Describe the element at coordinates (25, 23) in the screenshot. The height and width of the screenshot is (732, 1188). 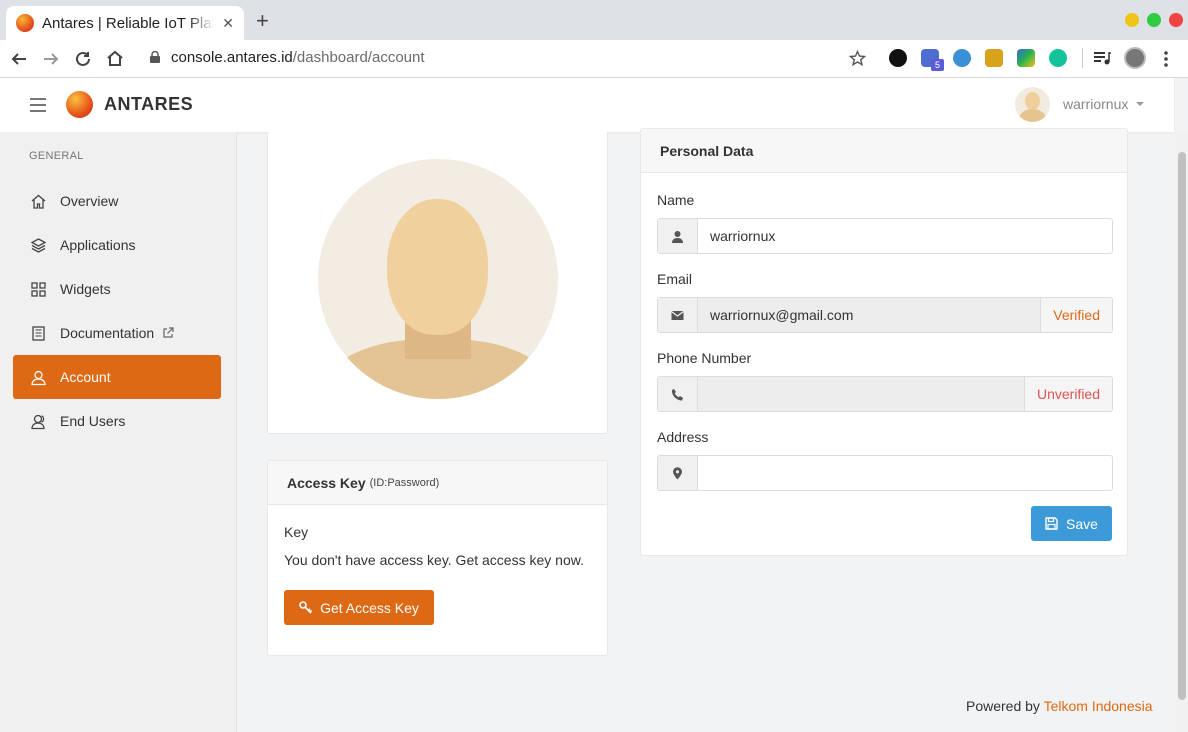
I see `antares-favicon-icon` at that location.